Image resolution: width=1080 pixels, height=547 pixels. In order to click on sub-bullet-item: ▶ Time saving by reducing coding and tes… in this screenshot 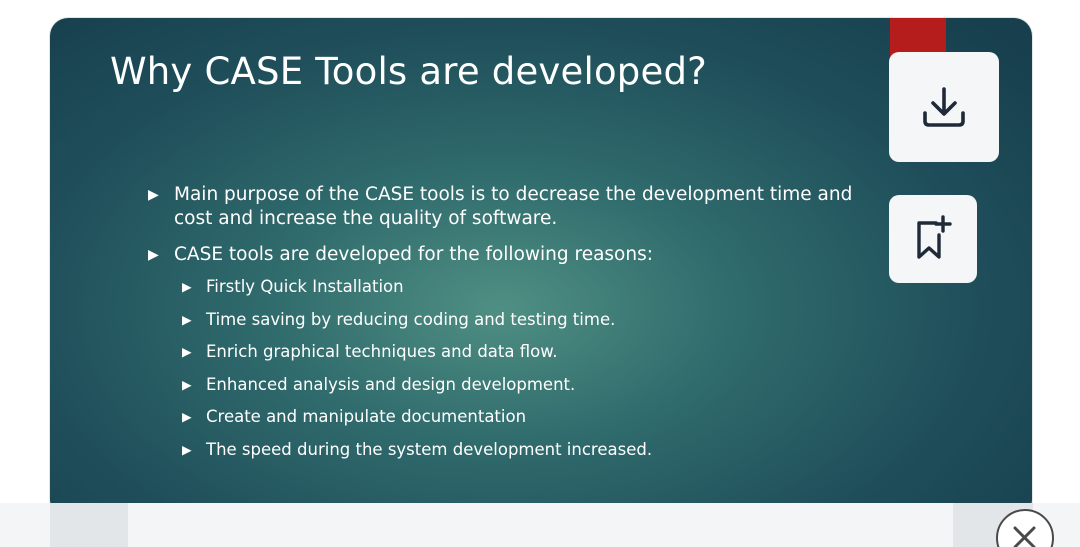, I will do `click(542, 320)`.